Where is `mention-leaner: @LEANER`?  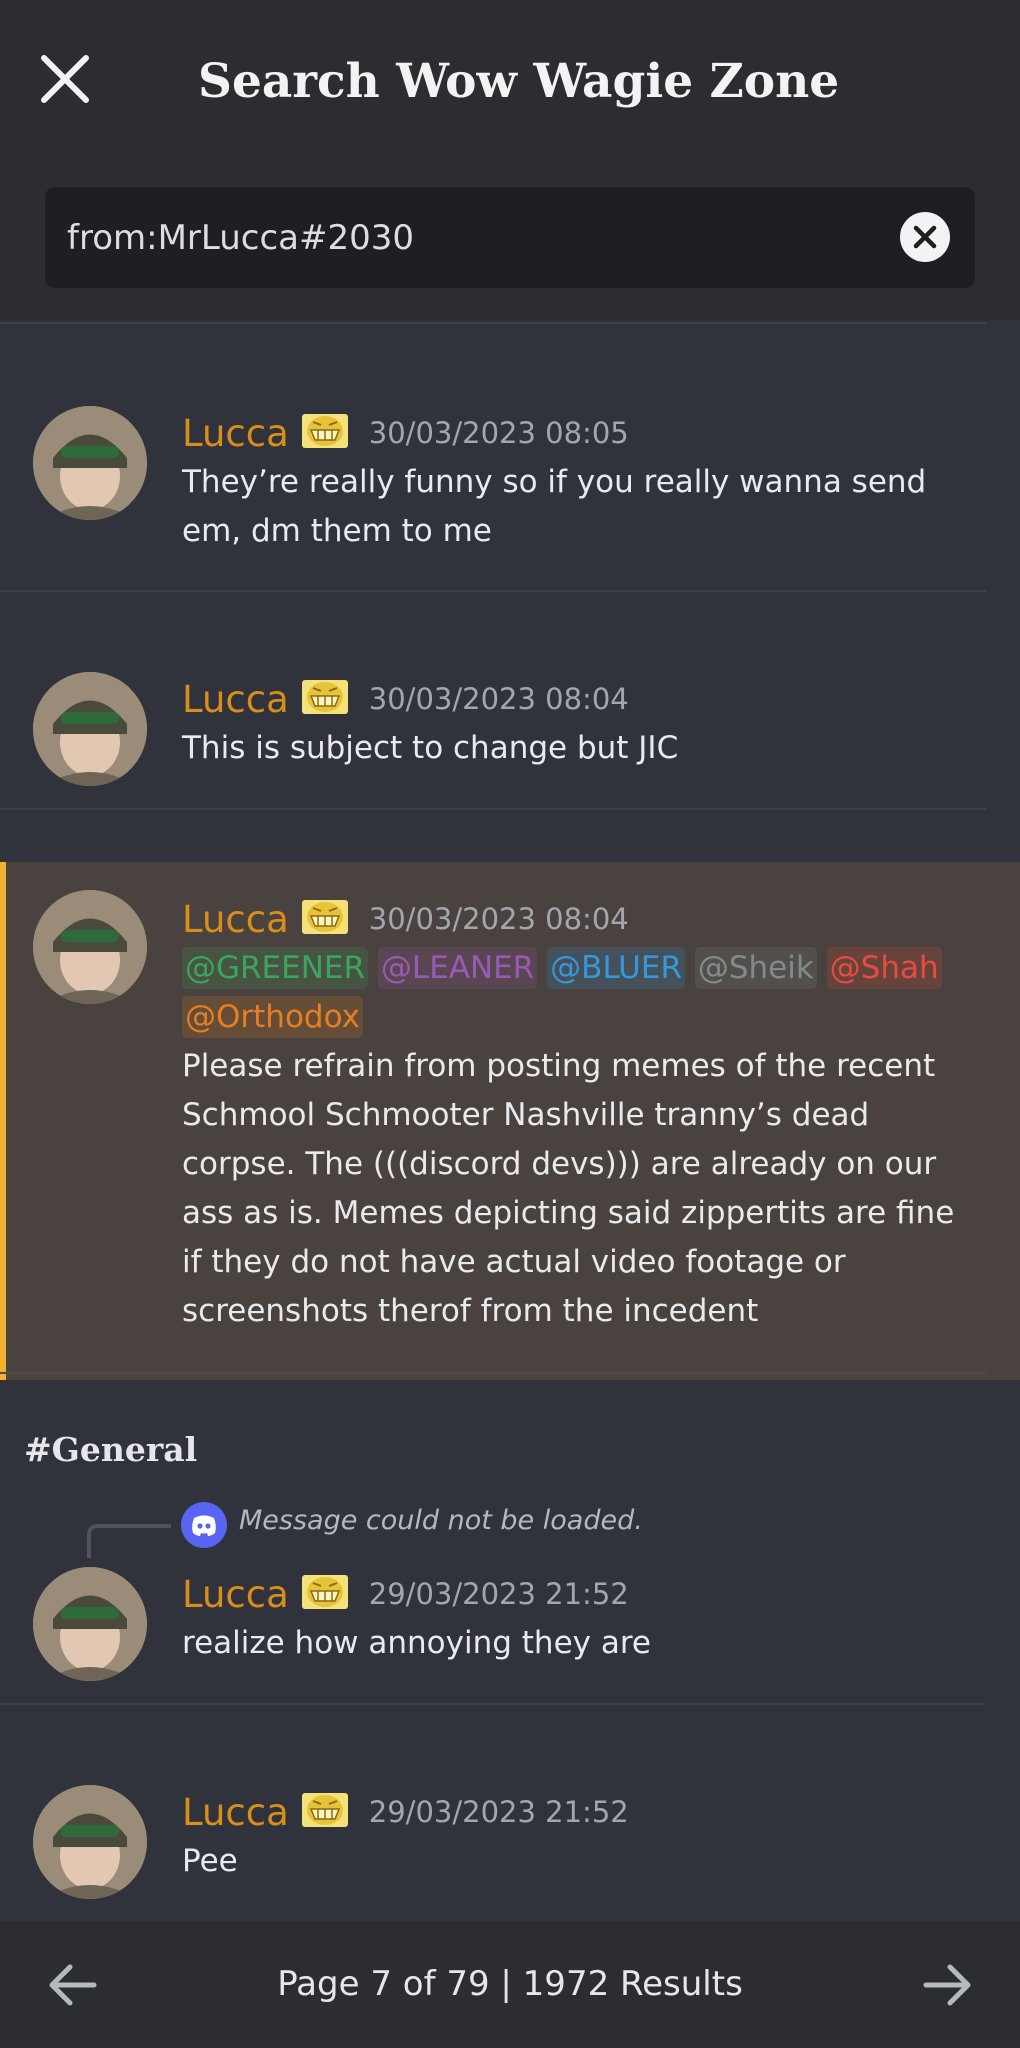 mention-leaner: @LEANER is located at coordinates (457, 968).